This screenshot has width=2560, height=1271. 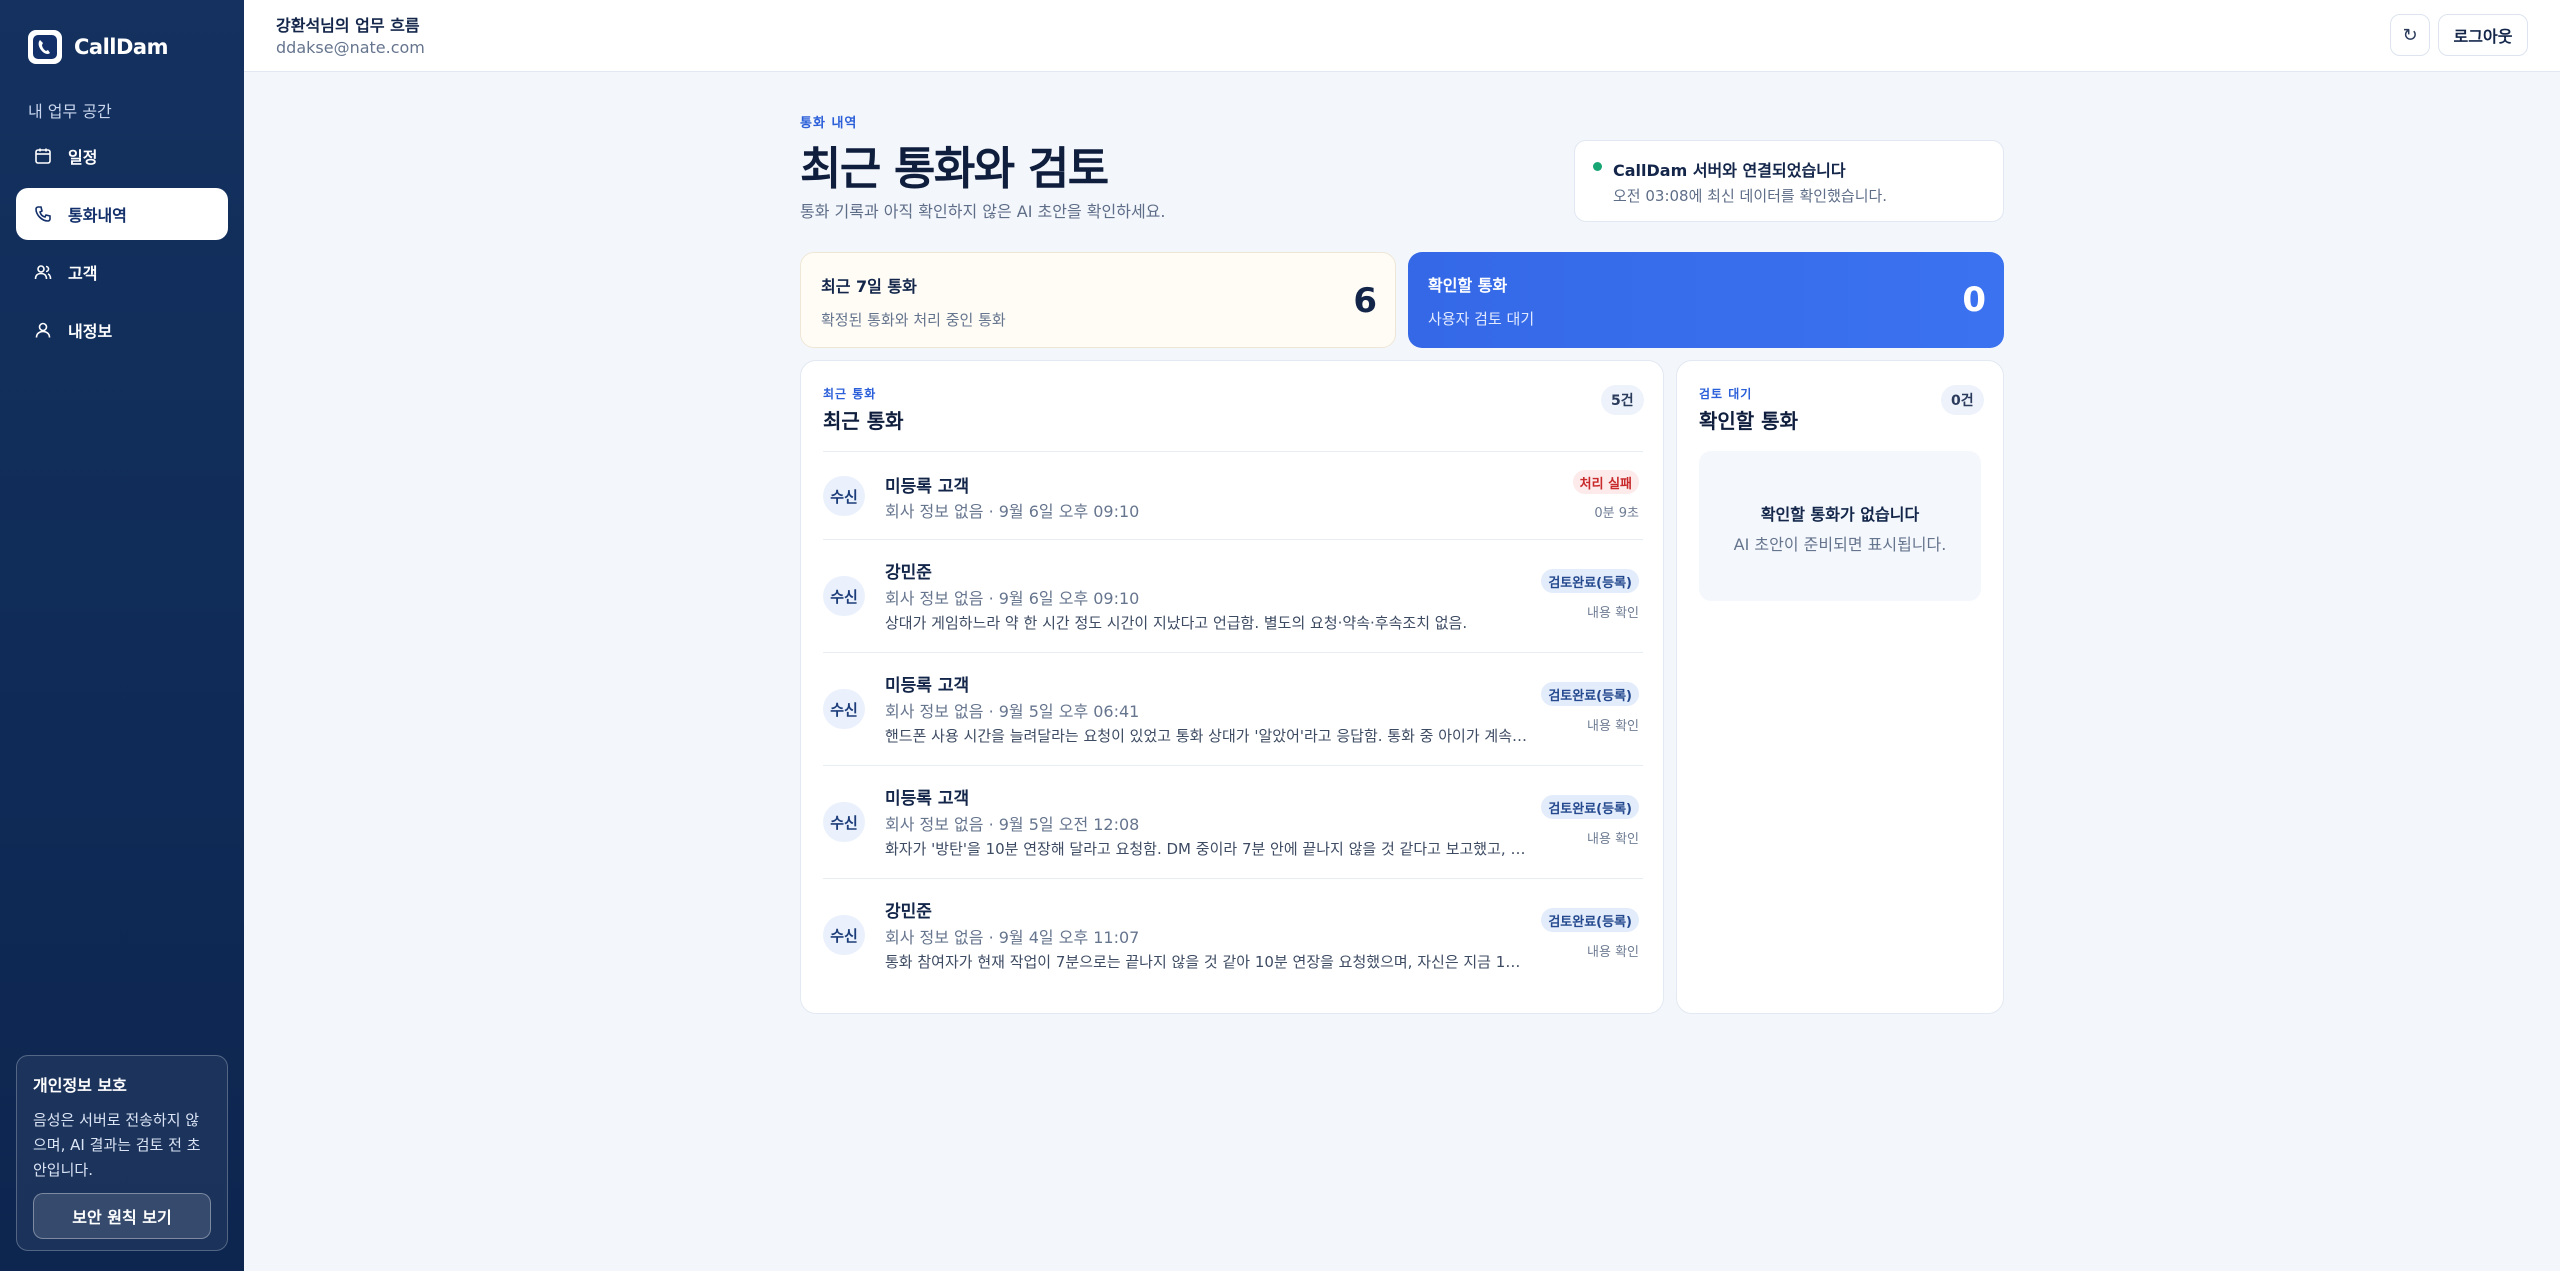 I want to click on calldam-logo-icon, so click(x=45, y=47).